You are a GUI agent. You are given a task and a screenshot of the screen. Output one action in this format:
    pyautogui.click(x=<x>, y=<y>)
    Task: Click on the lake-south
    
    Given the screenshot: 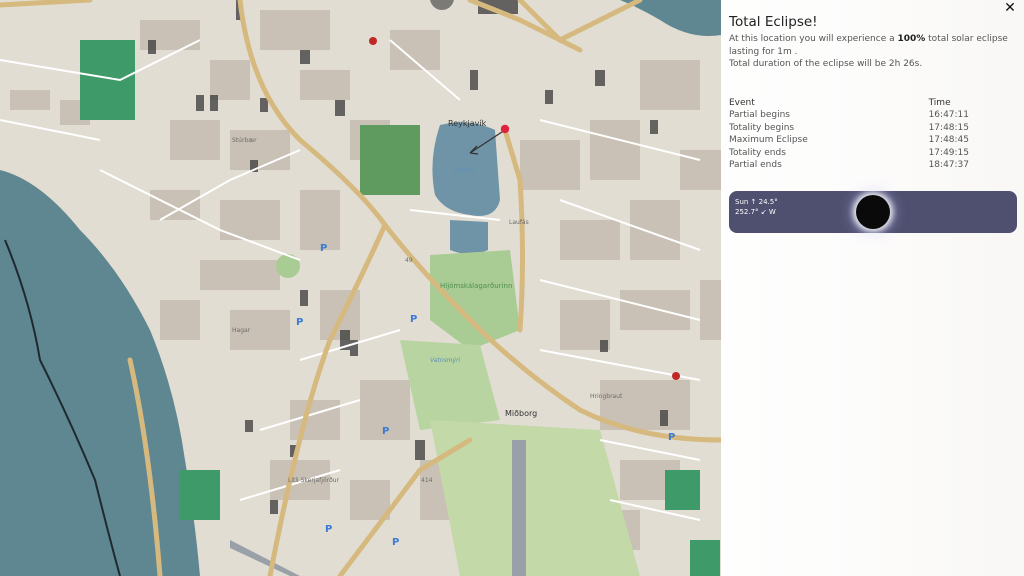 What is the action you would take?
    pyautogui.click(x=469, y=237)
    